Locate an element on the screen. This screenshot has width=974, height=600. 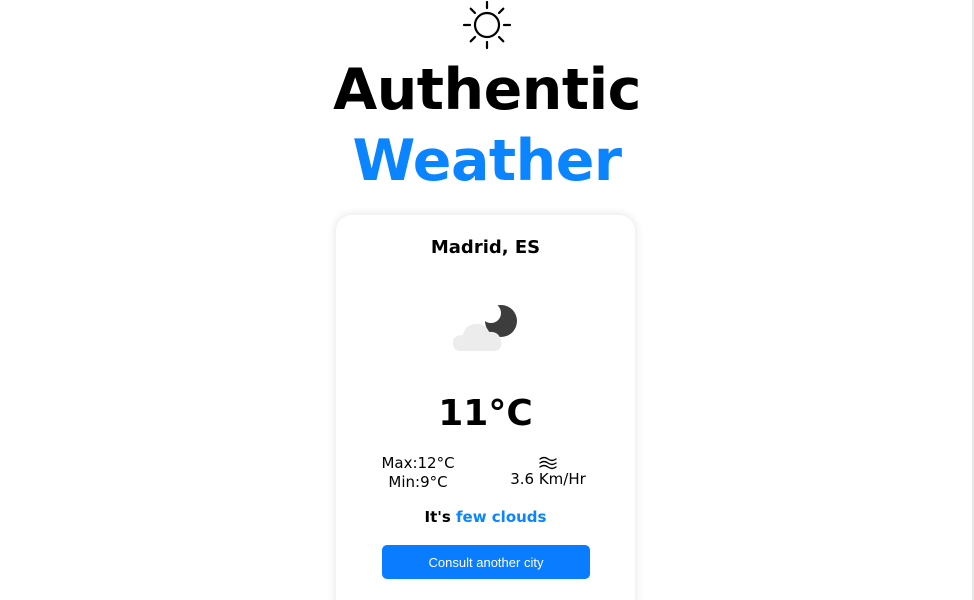
app-title-line2: Weather is located at coordinates (487, 161).